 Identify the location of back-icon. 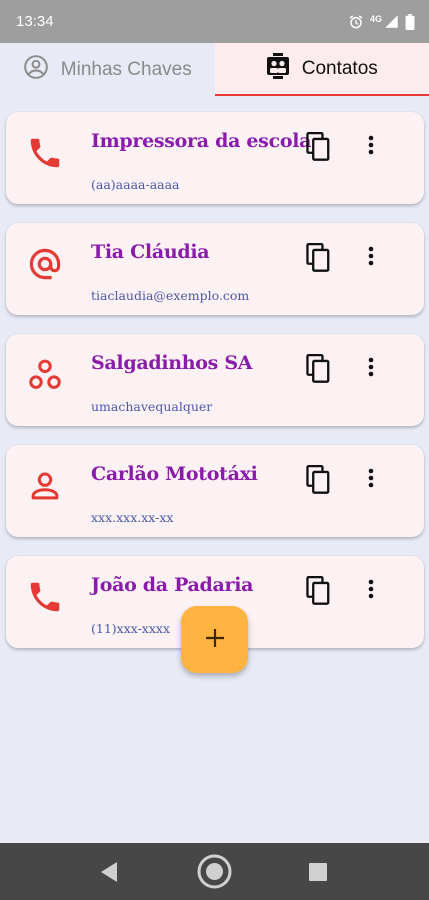
(109, 874).